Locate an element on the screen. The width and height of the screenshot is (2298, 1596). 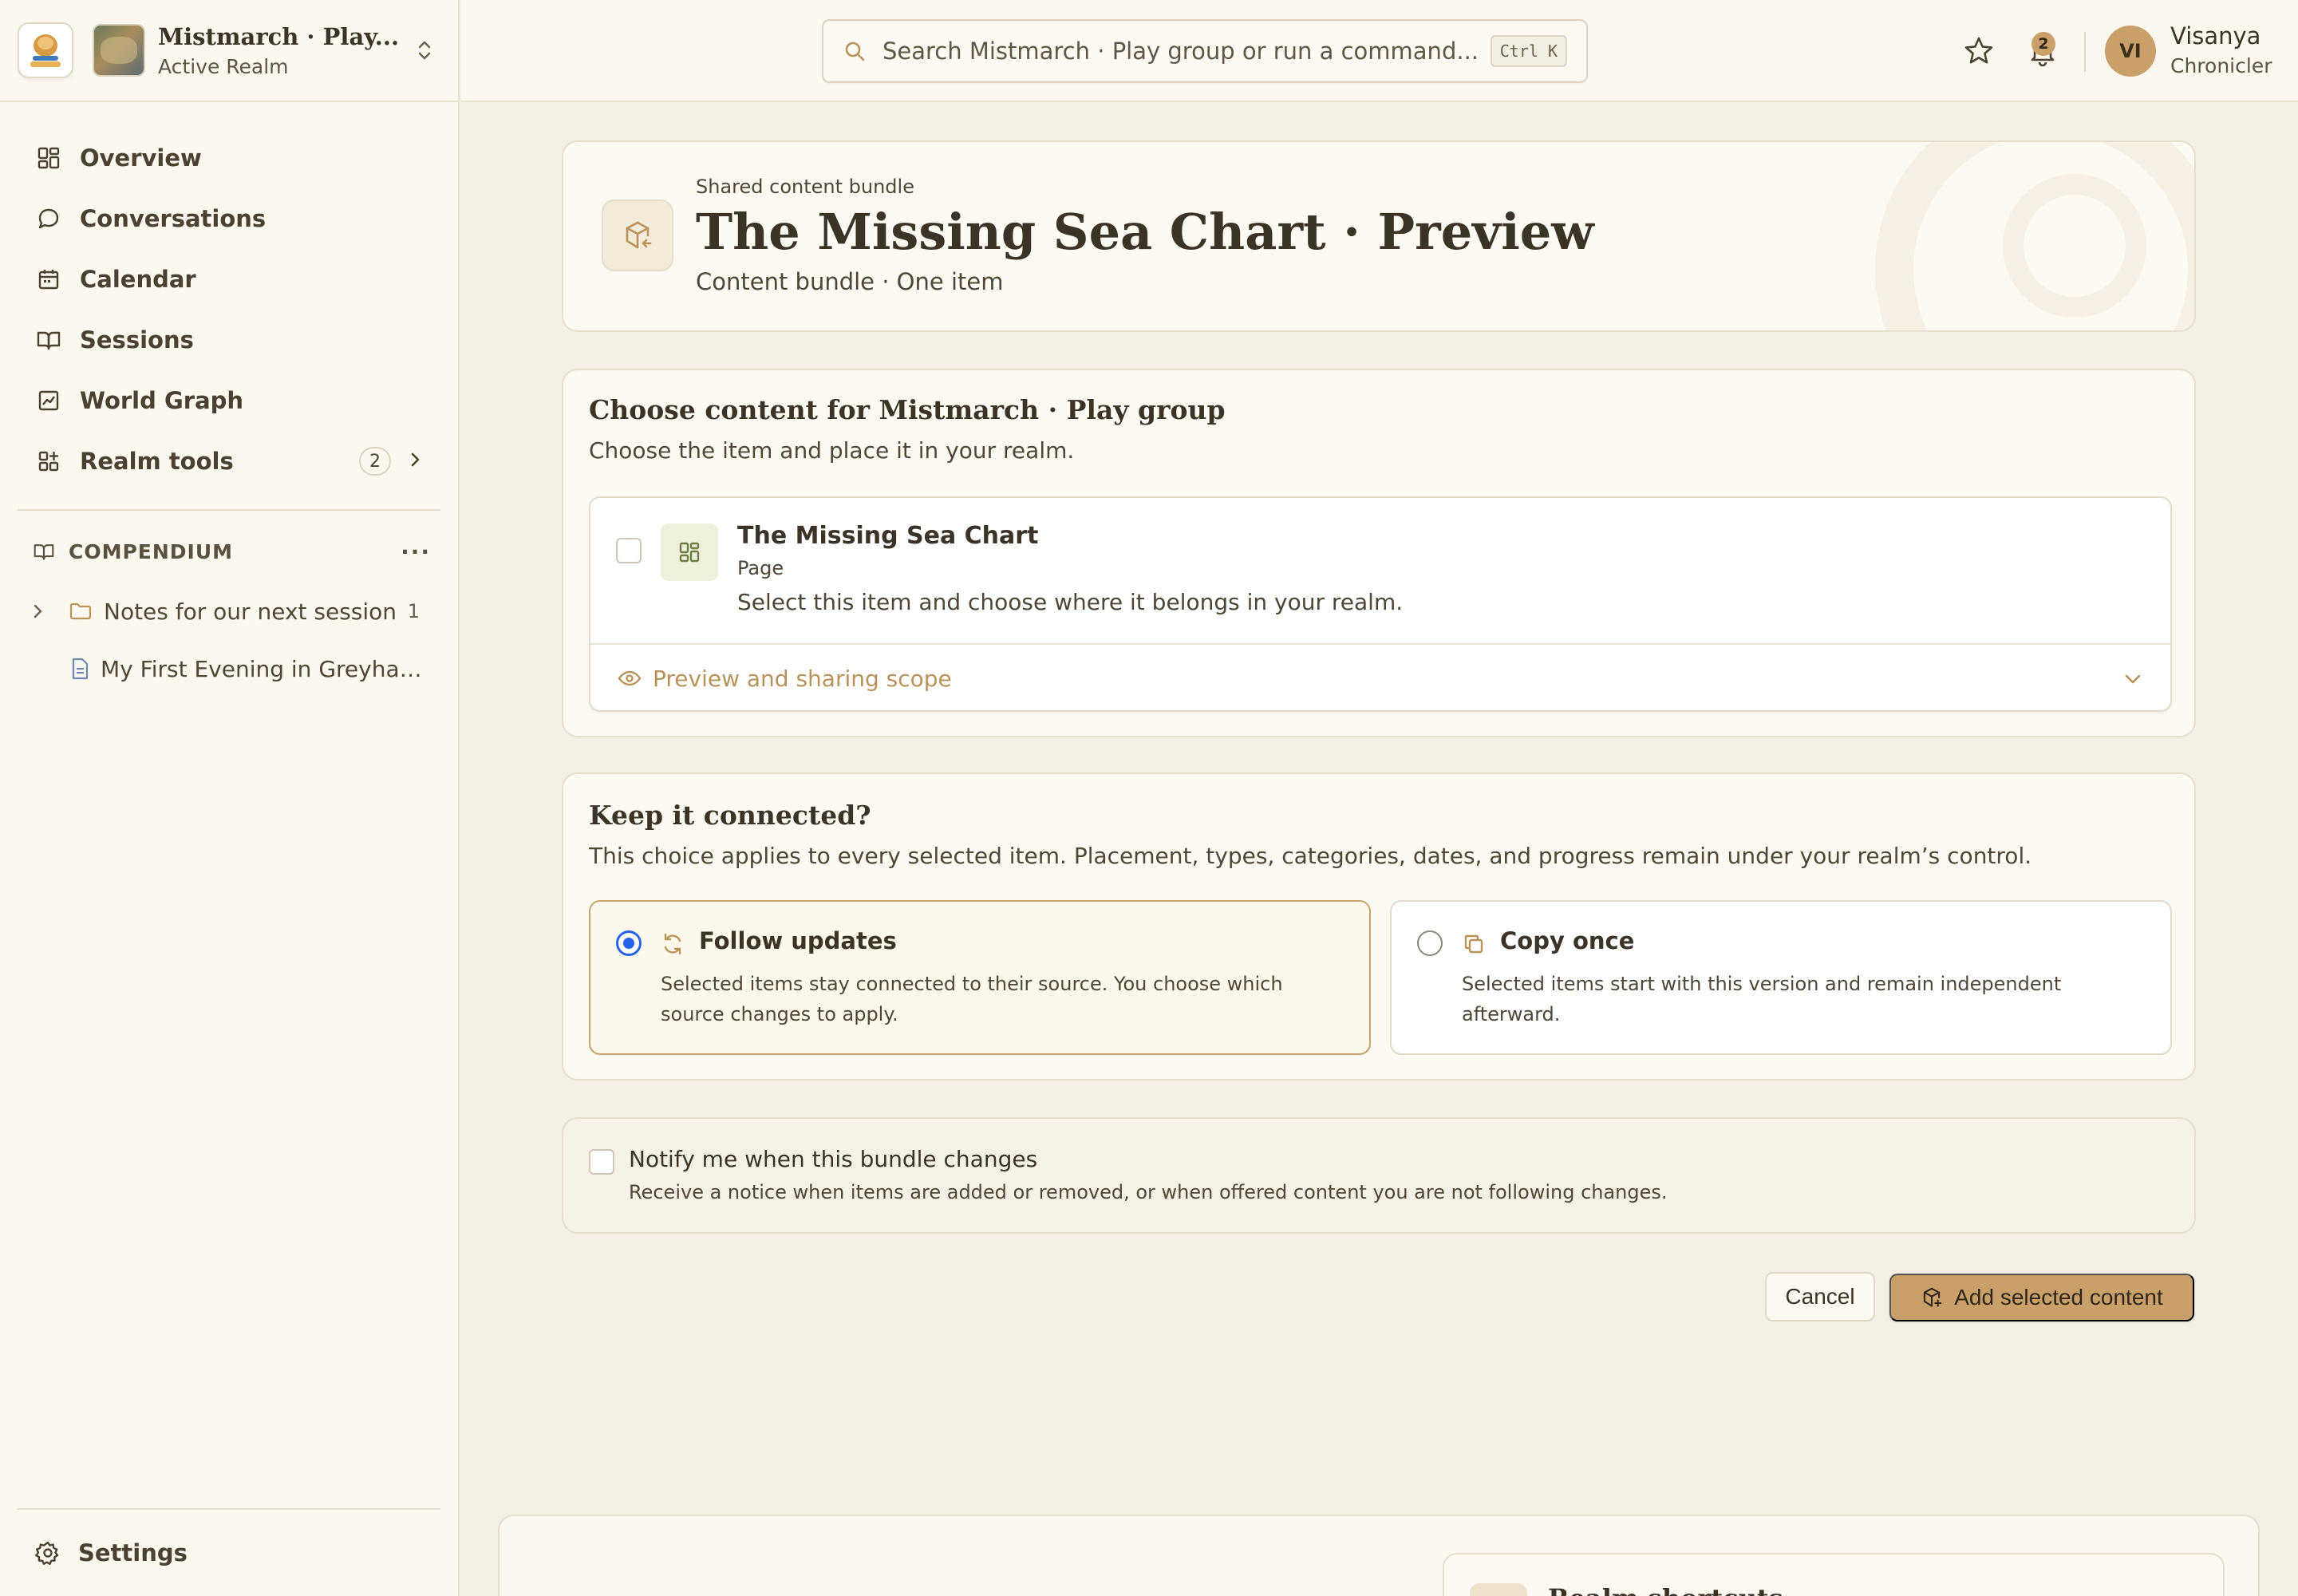
star-icon is located at coordinates (1979, 51).